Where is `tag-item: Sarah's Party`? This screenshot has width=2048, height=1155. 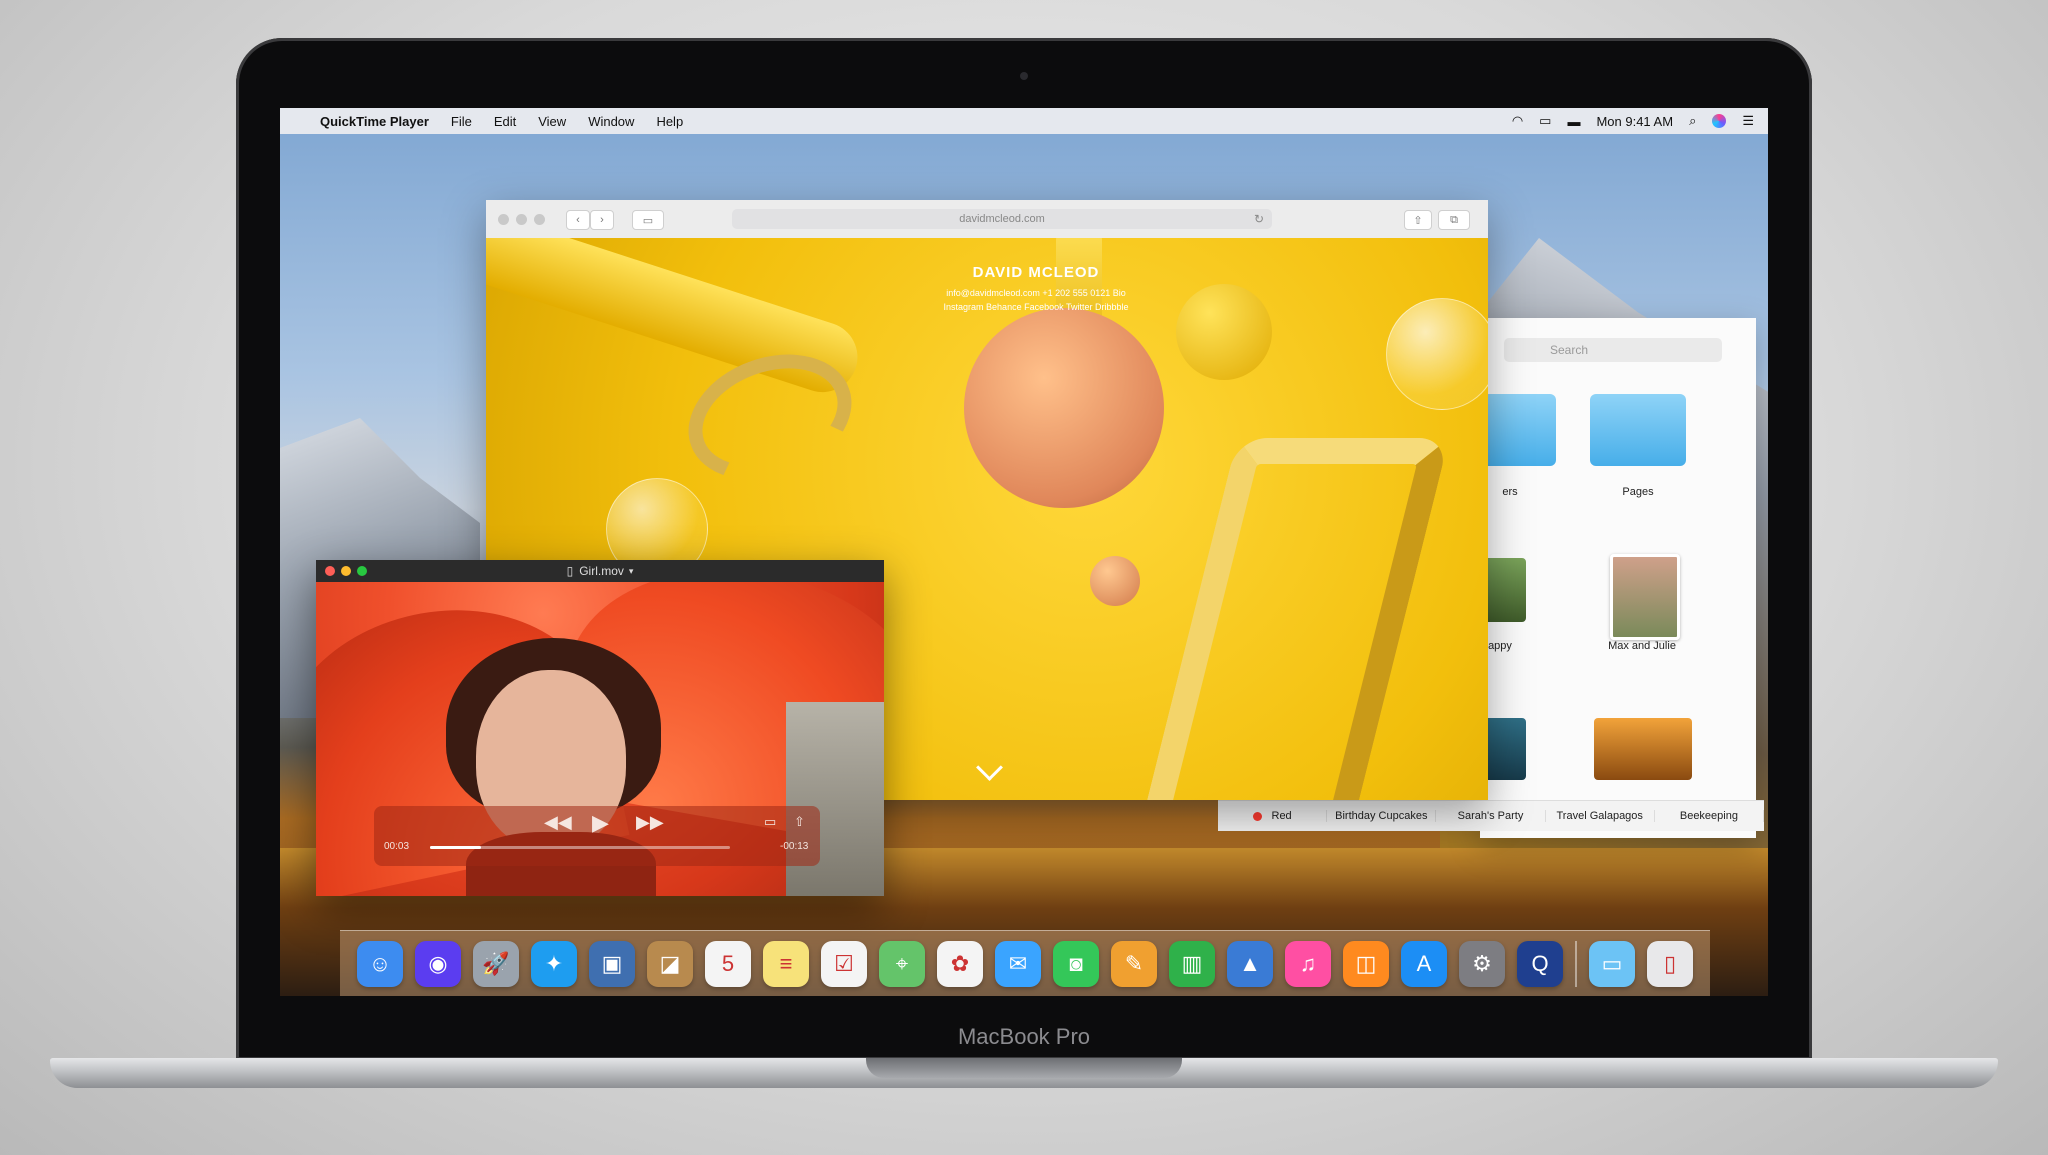
tag-item: Sarah's Party is located at coordinates (1491, 816).